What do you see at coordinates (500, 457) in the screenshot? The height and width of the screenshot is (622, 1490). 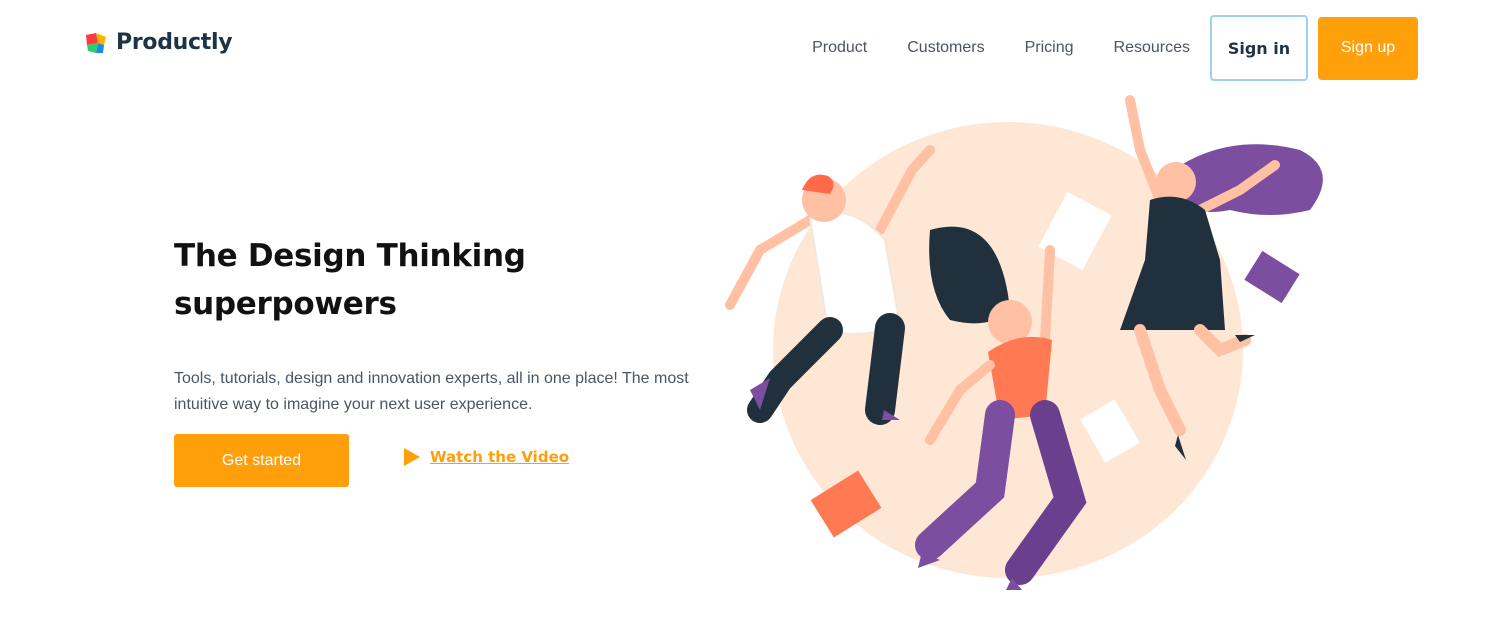 I see `watch-video-label: Watch the Video` at bounding box center [500, 457].